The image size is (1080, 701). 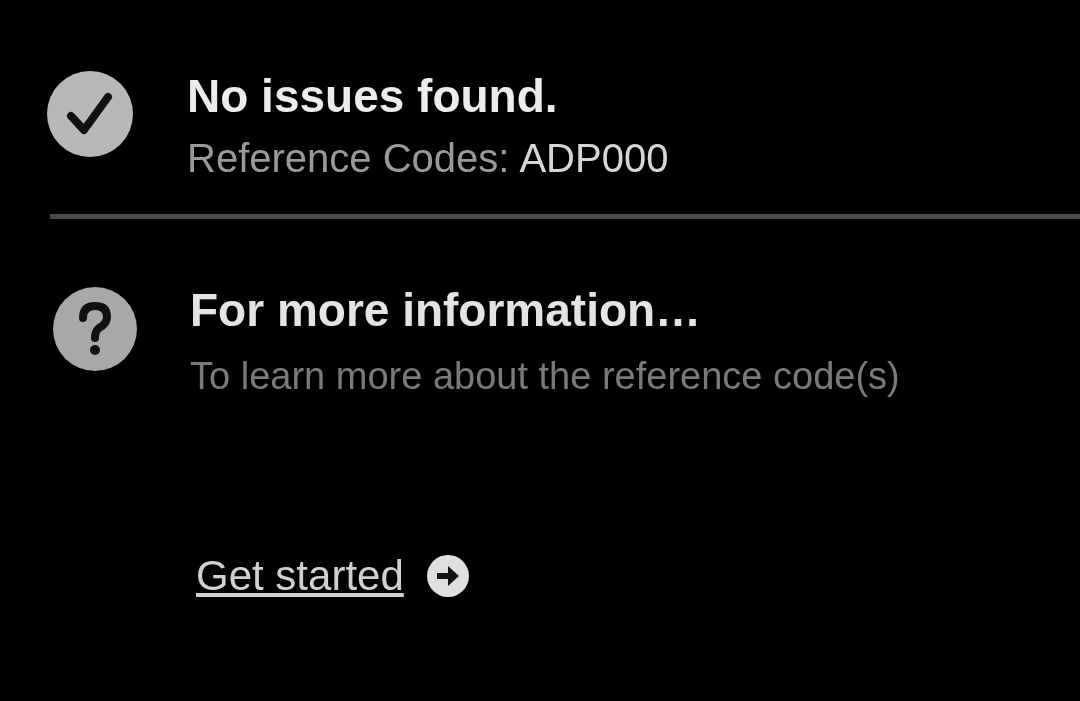 I want to click on info-text: To learn more about the reference code(s), so click(x=545, y=376).